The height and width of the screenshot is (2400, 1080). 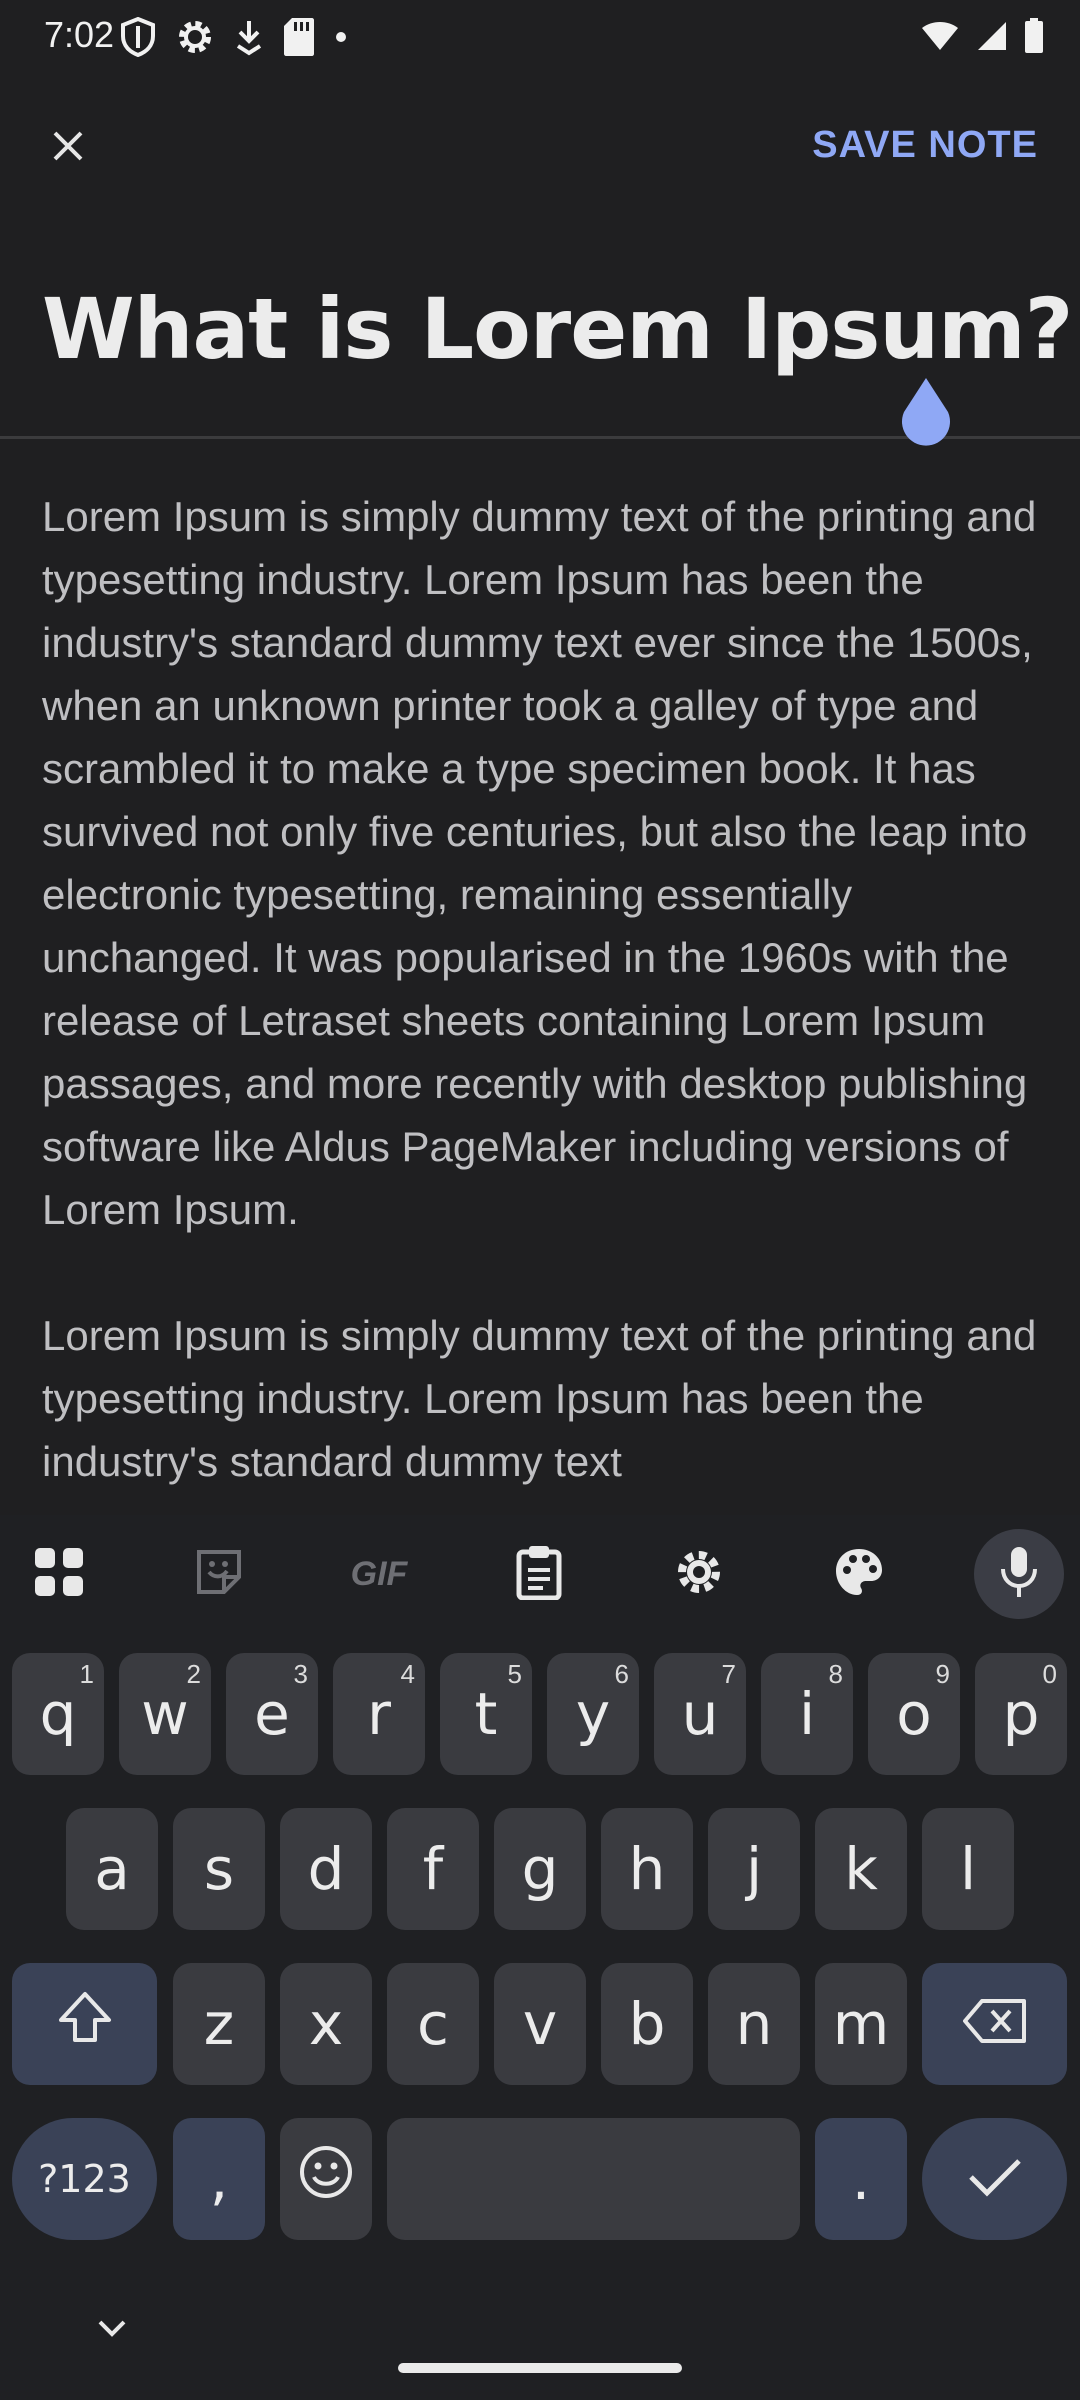 What do you see at coordinates (557, 329) in the screenshot?
I see `note-title: What is Lorem Ipsum?` at bounding box center [557, 329].